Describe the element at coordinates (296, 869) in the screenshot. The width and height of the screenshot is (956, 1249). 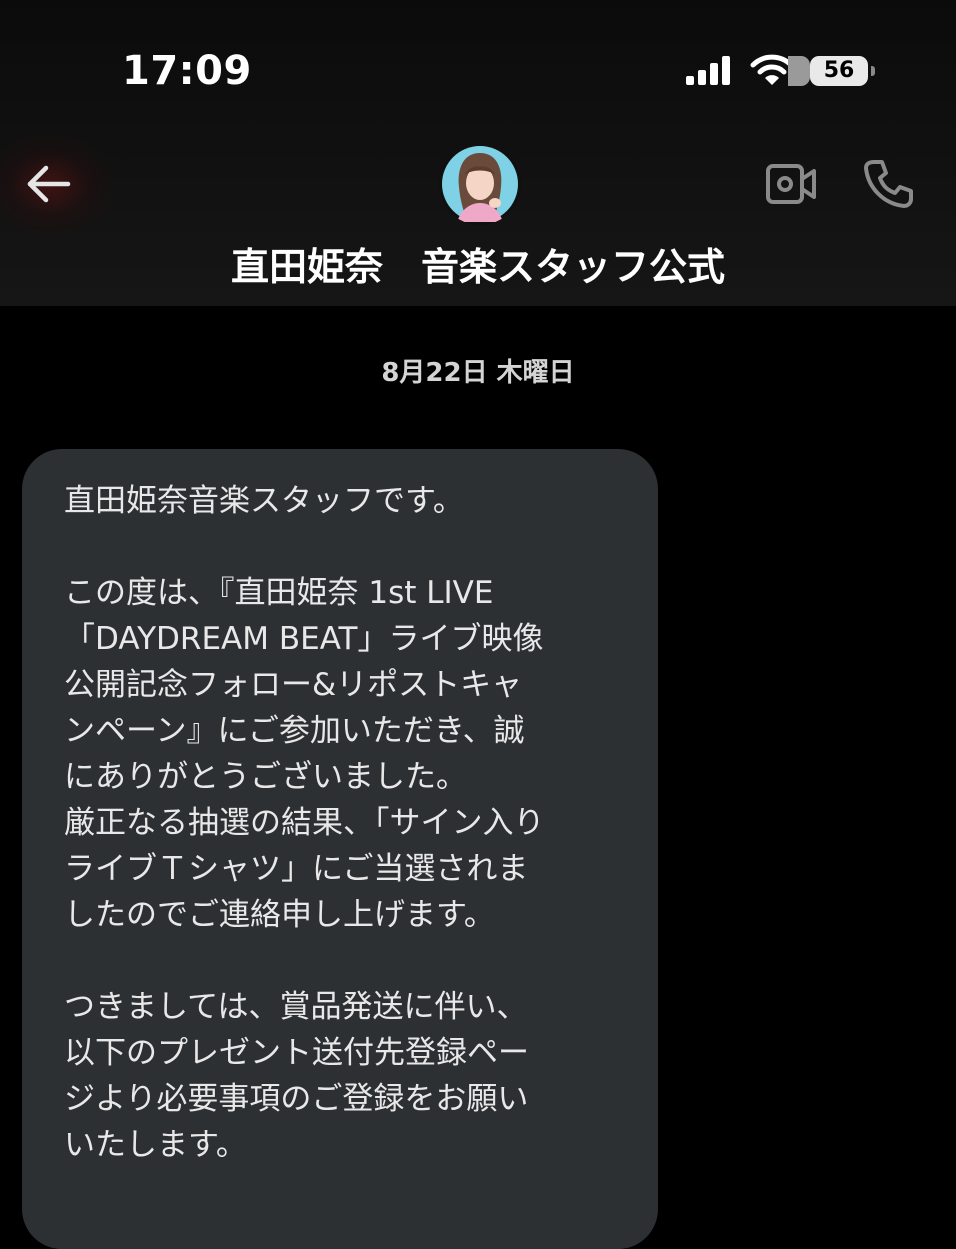
I see `message-line: ライブＴシャツ」にご当選されま` at that location.